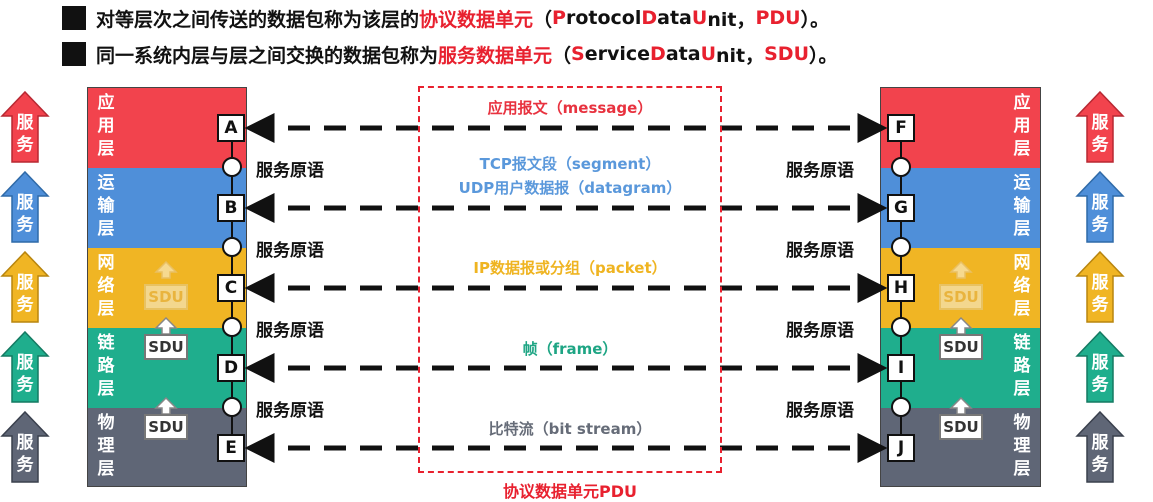 This screenshot has width=1153, height=502. What do you see at coordinates (1100, 374) in the screenshot?
I see `right-service-label-link: 服务` at bounding box center [1100, 374].